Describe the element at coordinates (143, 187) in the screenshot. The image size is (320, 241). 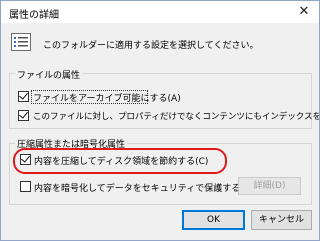
I see `encrypt-label: 内容を暗号化してデータをセキュリティで保護する(E)` at that location.